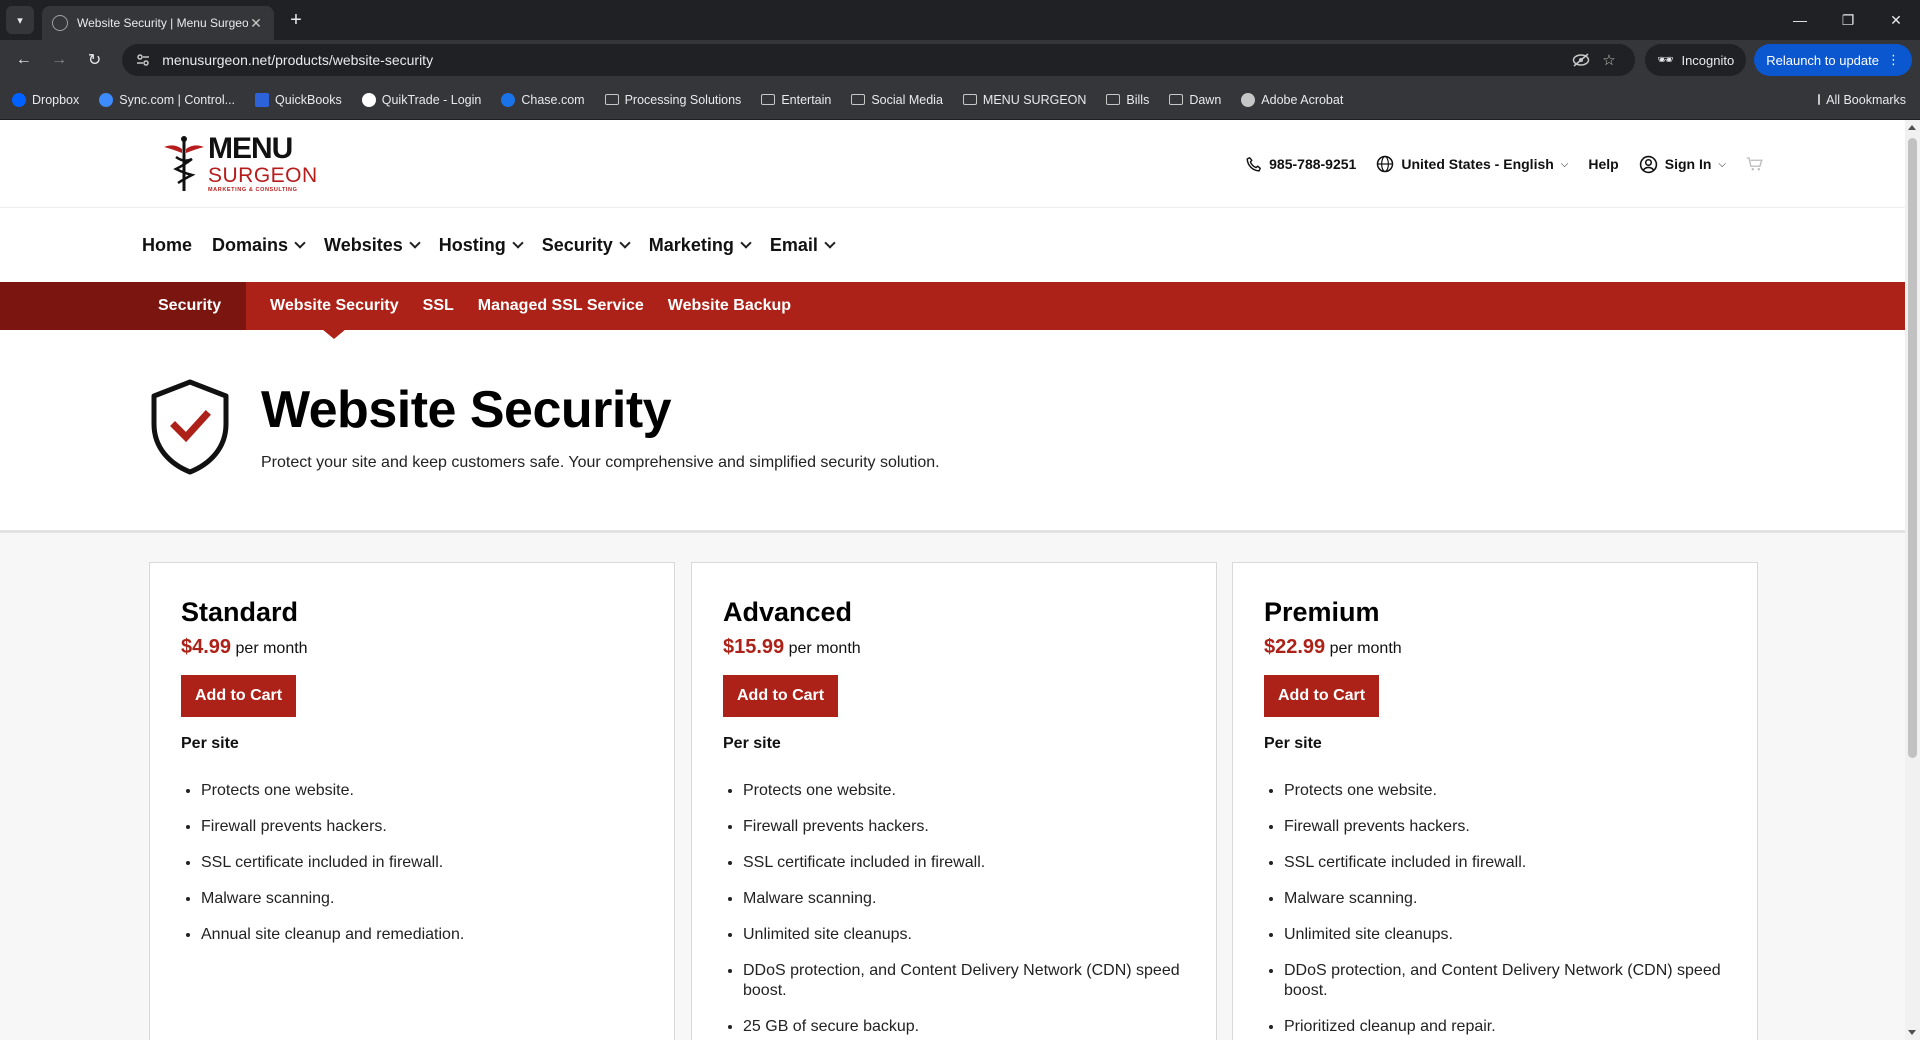 Image resolution: width=1920 pixels, height=1040 pixels. What do you see at coordinates (1293, 743) in the screenshot?
I see `plan-unit: Per site` at bounding box center [1293, 743].